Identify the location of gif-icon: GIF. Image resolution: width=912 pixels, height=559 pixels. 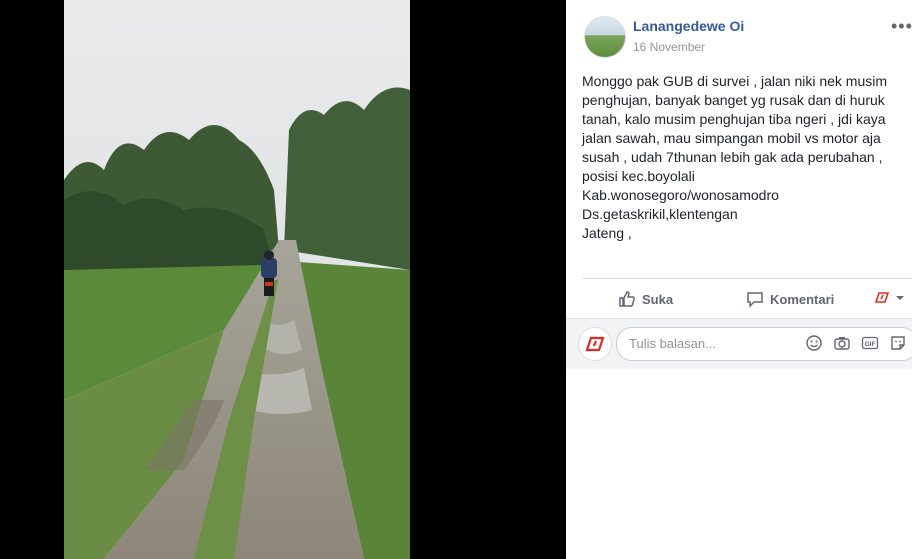
(870, 343).